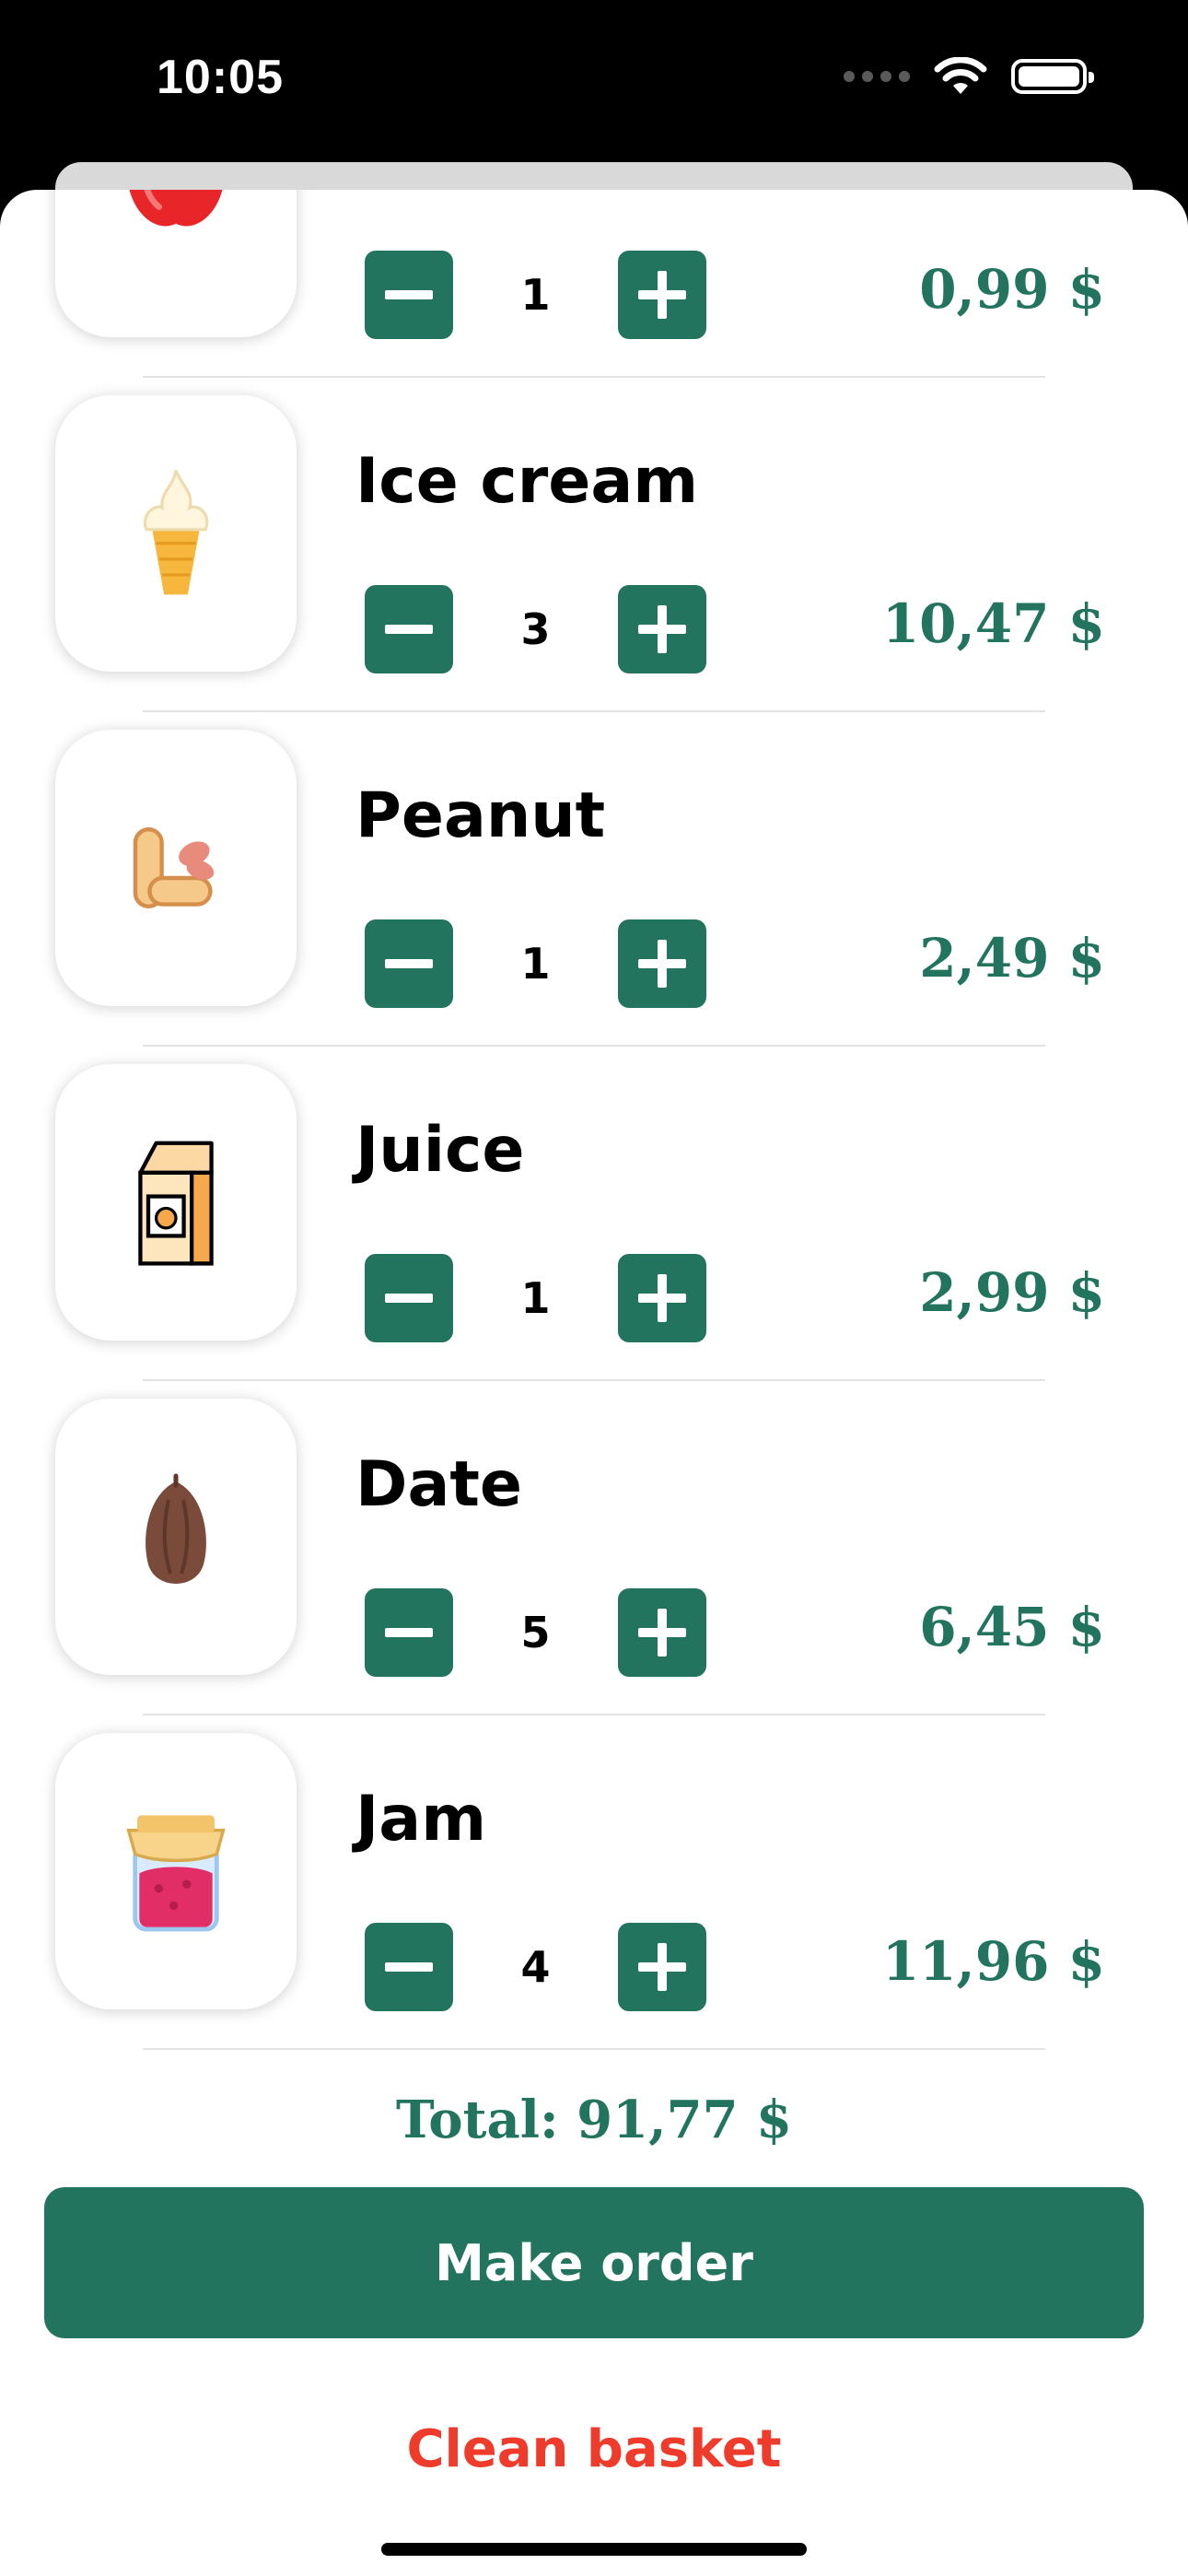 Image resolution: width=1188 pixels, height=2576 pixels. What do you see at coordinates (176, 208) in the screenshot?
I see `apple-icon` at bounding box center [176, 208].